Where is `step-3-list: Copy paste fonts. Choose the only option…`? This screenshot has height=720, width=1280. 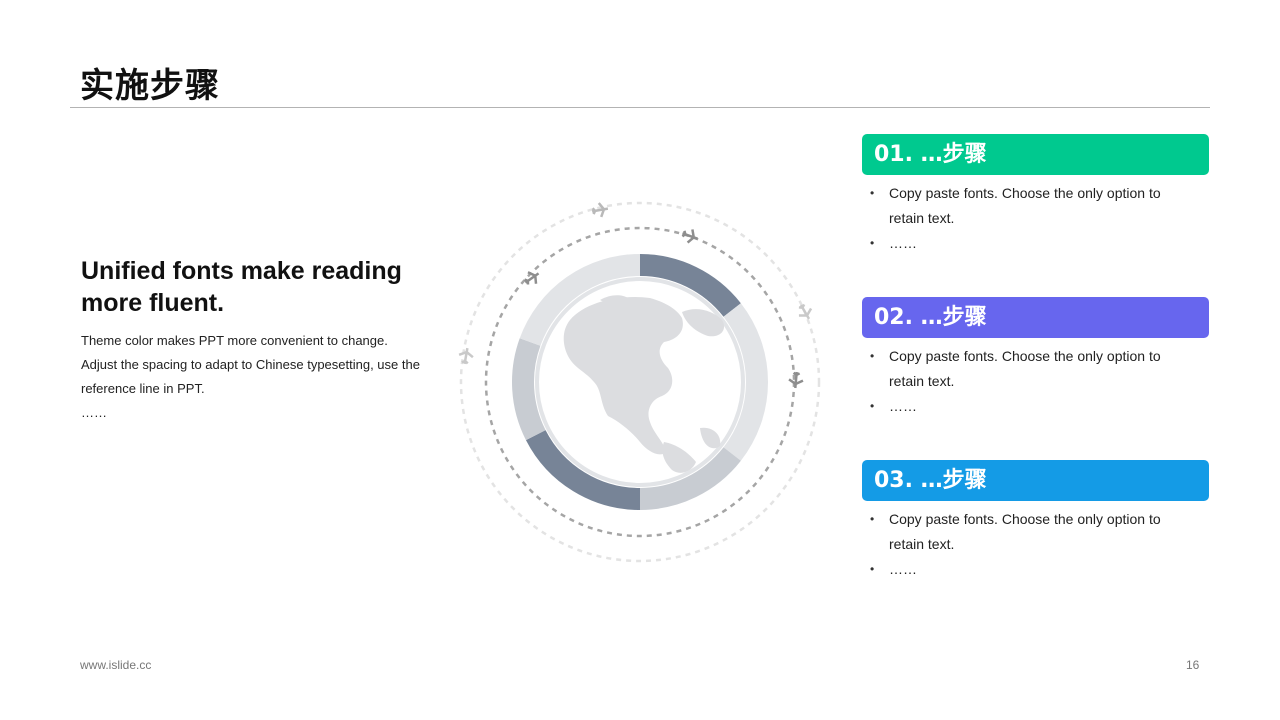
step-3-list: Copy paste fonts. Choose the only option… is located at coordinates (1030, 544).